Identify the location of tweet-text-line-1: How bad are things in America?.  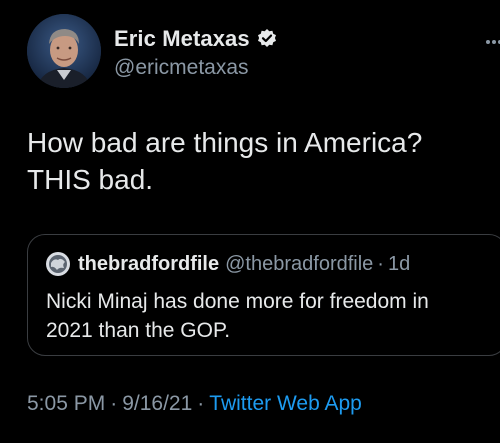
(225, 142).